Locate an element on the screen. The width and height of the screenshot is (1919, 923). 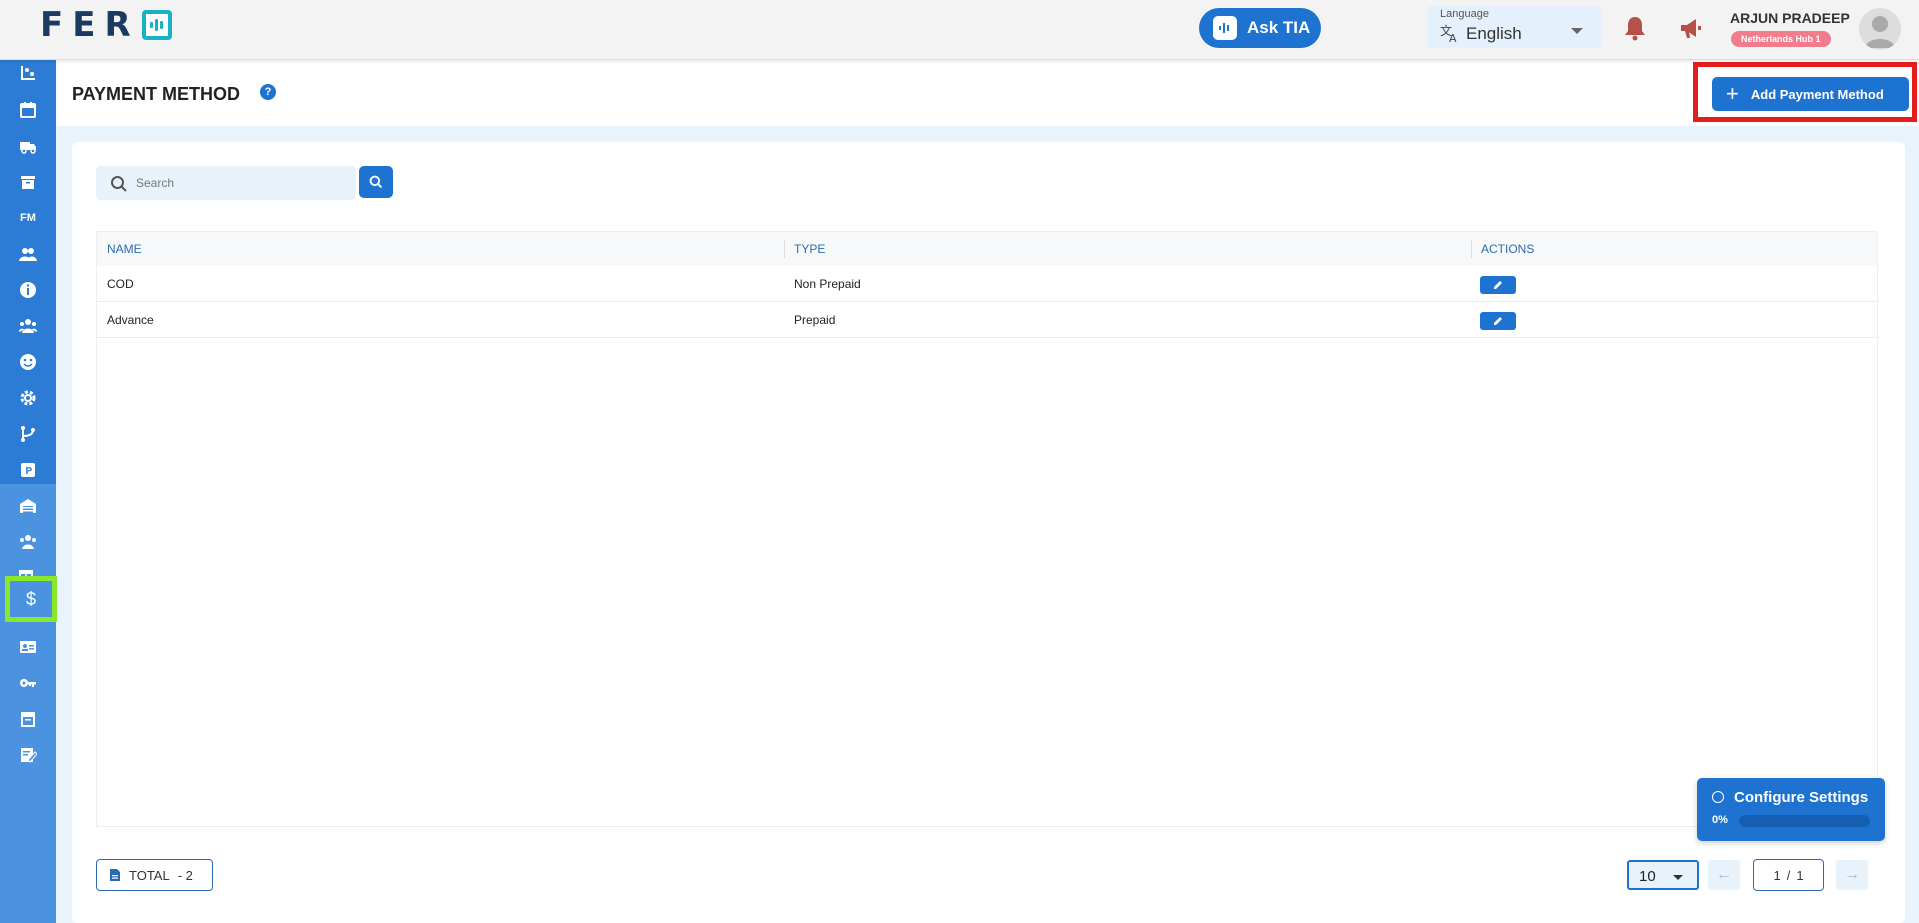
truck-icon is located at coordinates (28, 148).